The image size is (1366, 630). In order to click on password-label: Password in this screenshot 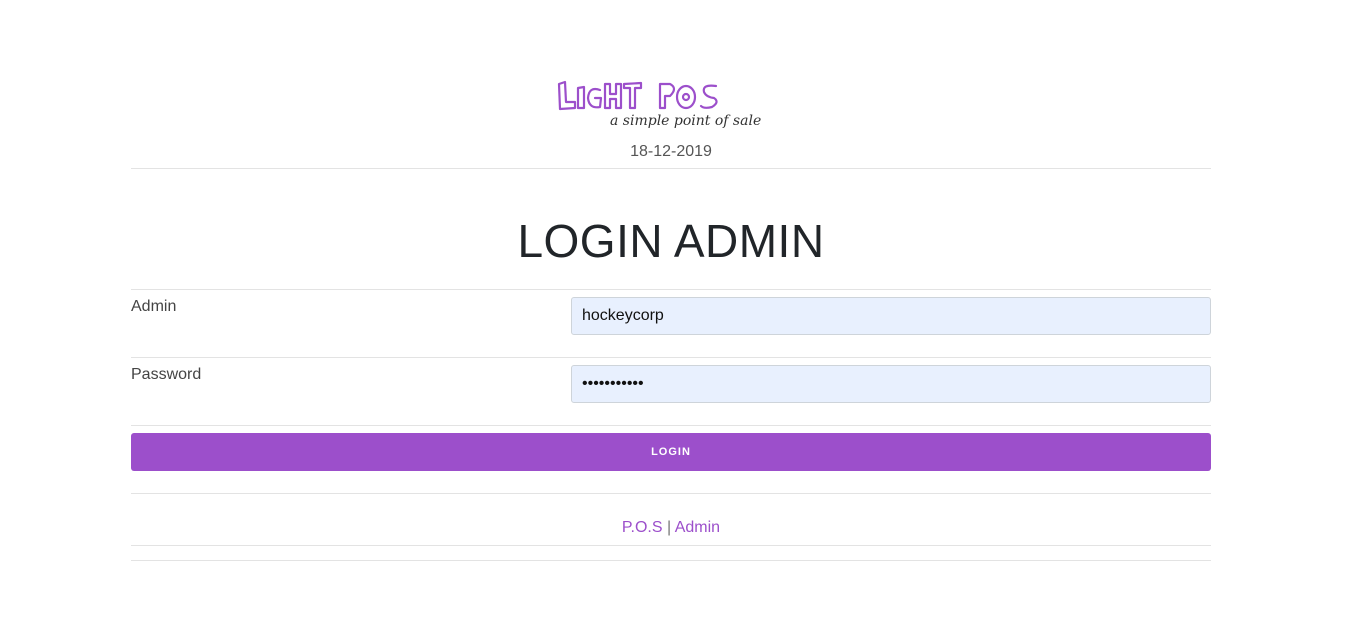, I will do `click(166, 374)`.